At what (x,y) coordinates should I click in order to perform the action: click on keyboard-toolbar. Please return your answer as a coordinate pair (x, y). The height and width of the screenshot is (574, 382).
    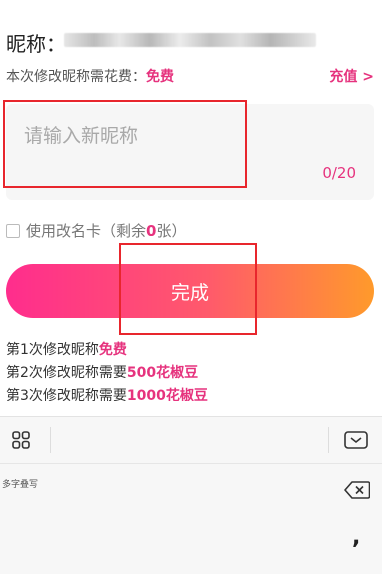
    Looking at the image, I should click on (191, 440).